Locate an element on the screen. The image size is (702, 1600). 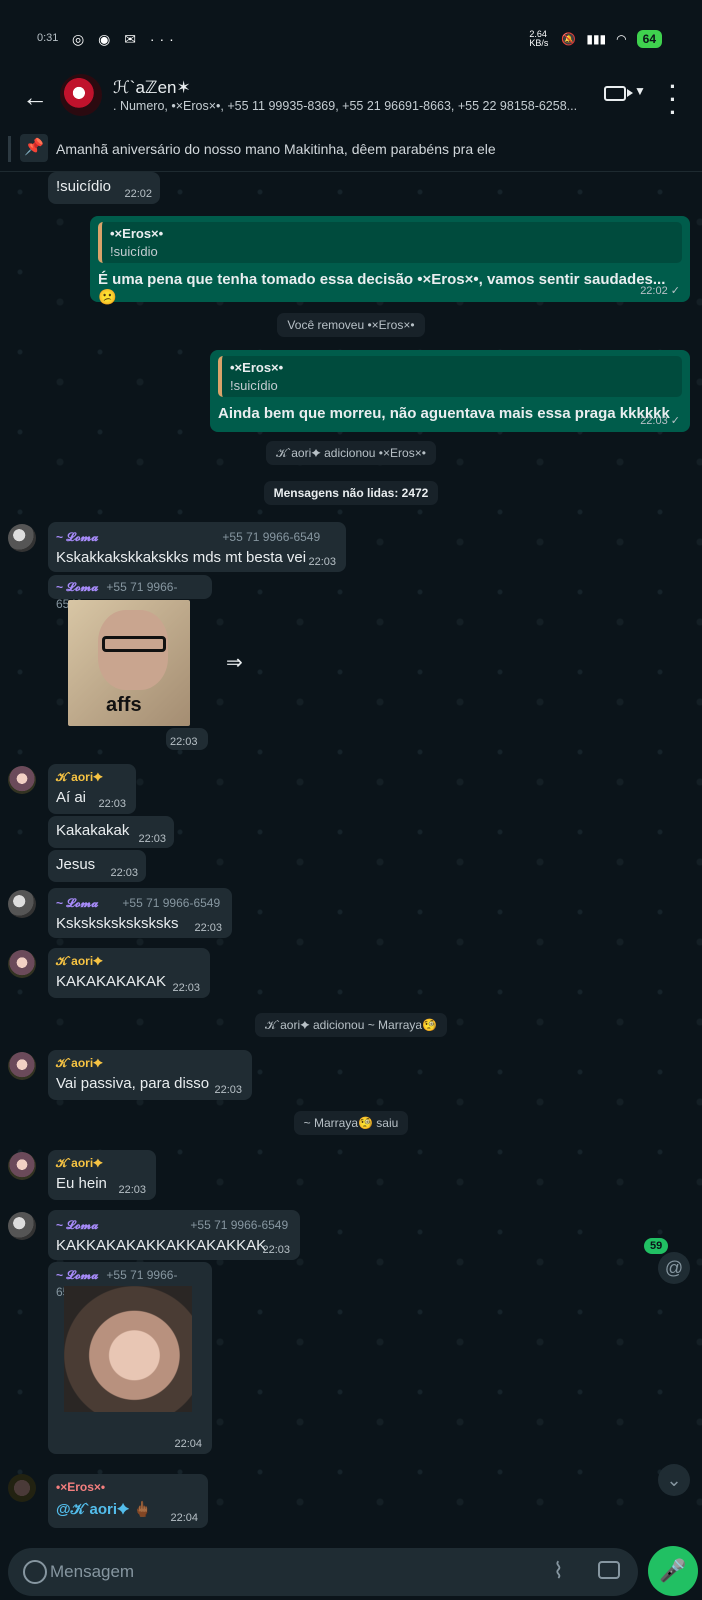
back-arrow-icon: ← is located at coordinates (35, 97).